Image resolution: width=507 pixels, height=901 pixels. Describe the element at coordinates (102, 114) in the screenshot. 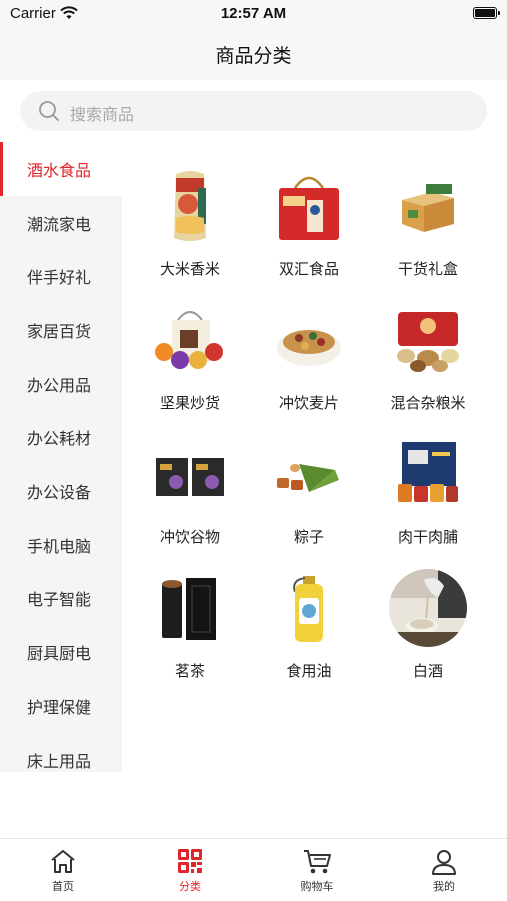

I see `search-placeholder: 搜索商品` at that location.